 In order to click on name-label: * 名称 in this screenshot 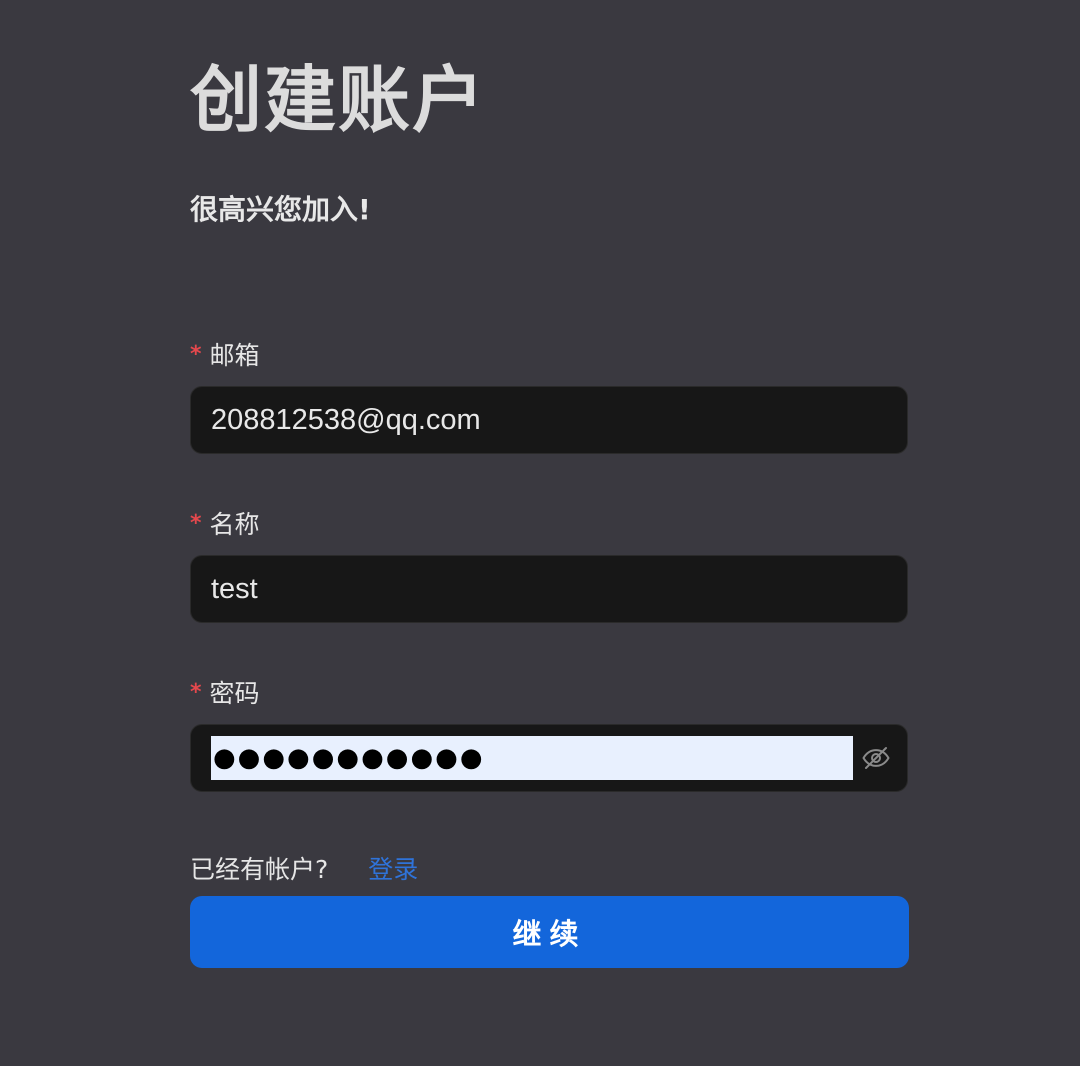, I will do `click(225, 523)`.